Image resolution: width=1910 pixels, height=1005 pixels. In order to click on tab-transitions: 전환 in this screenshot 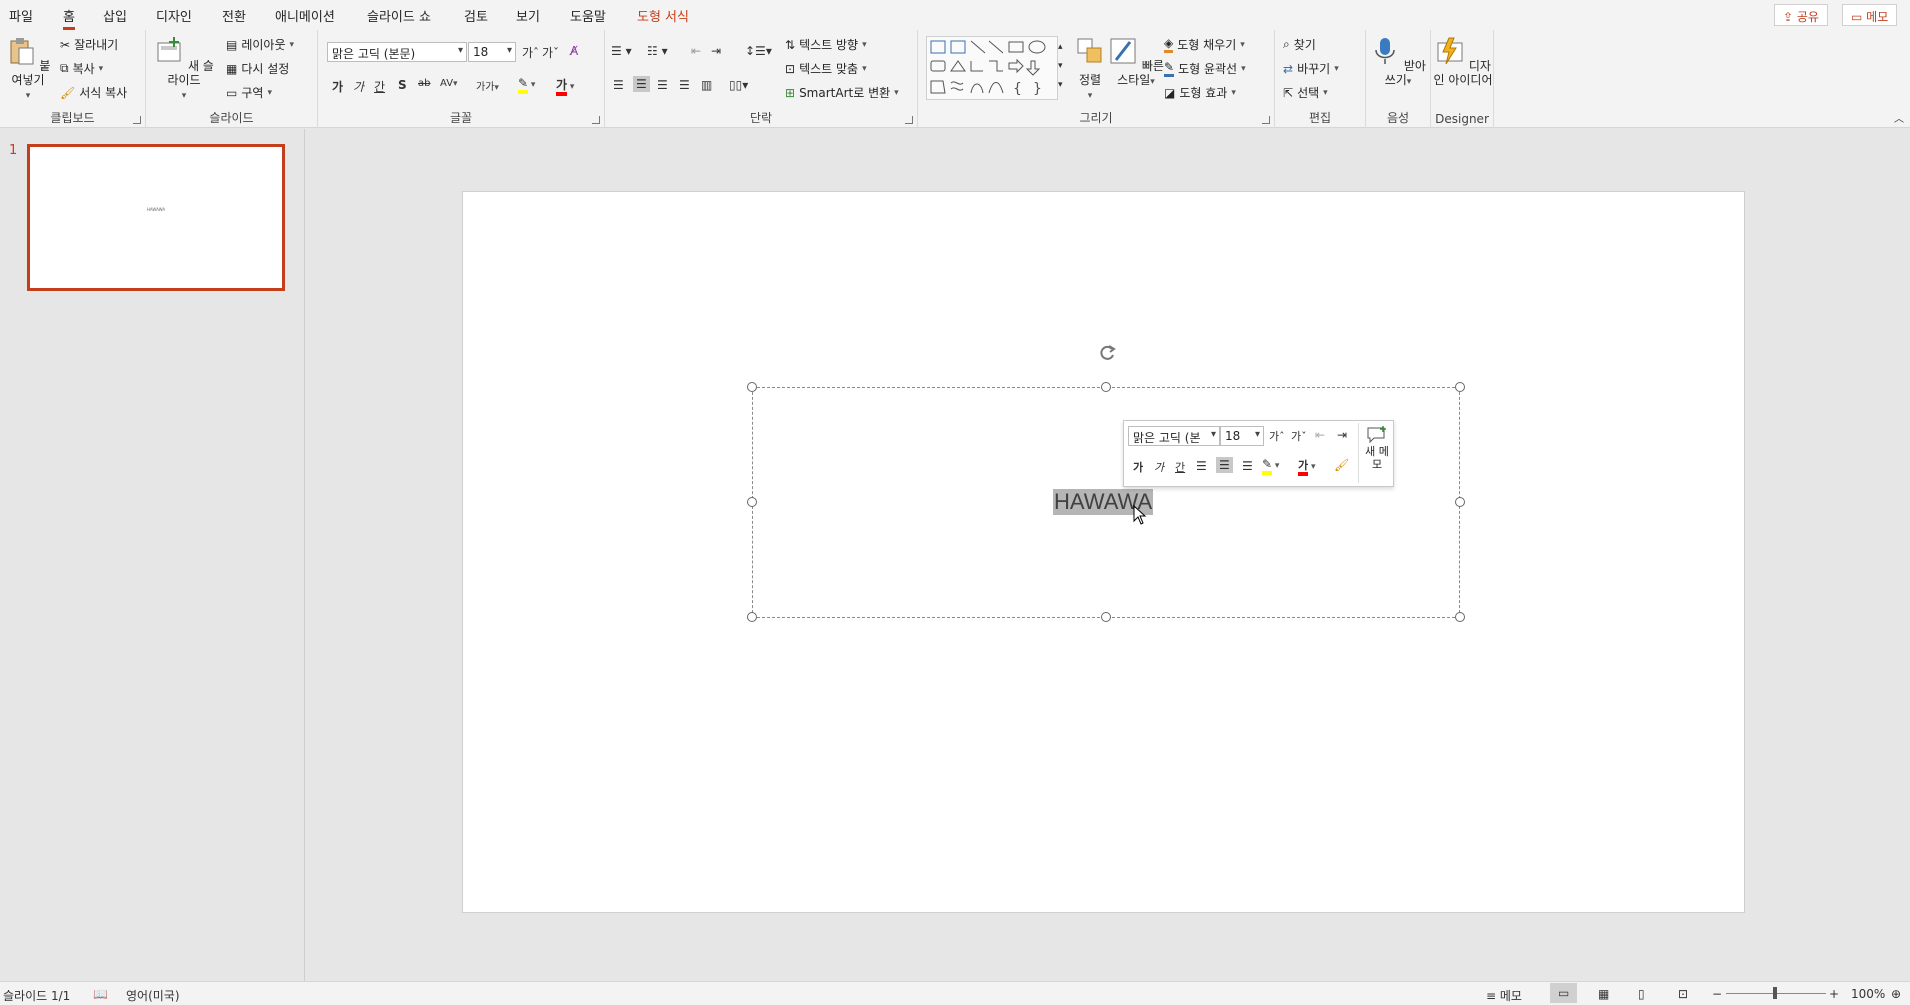, I will do `click(234, 15)`.